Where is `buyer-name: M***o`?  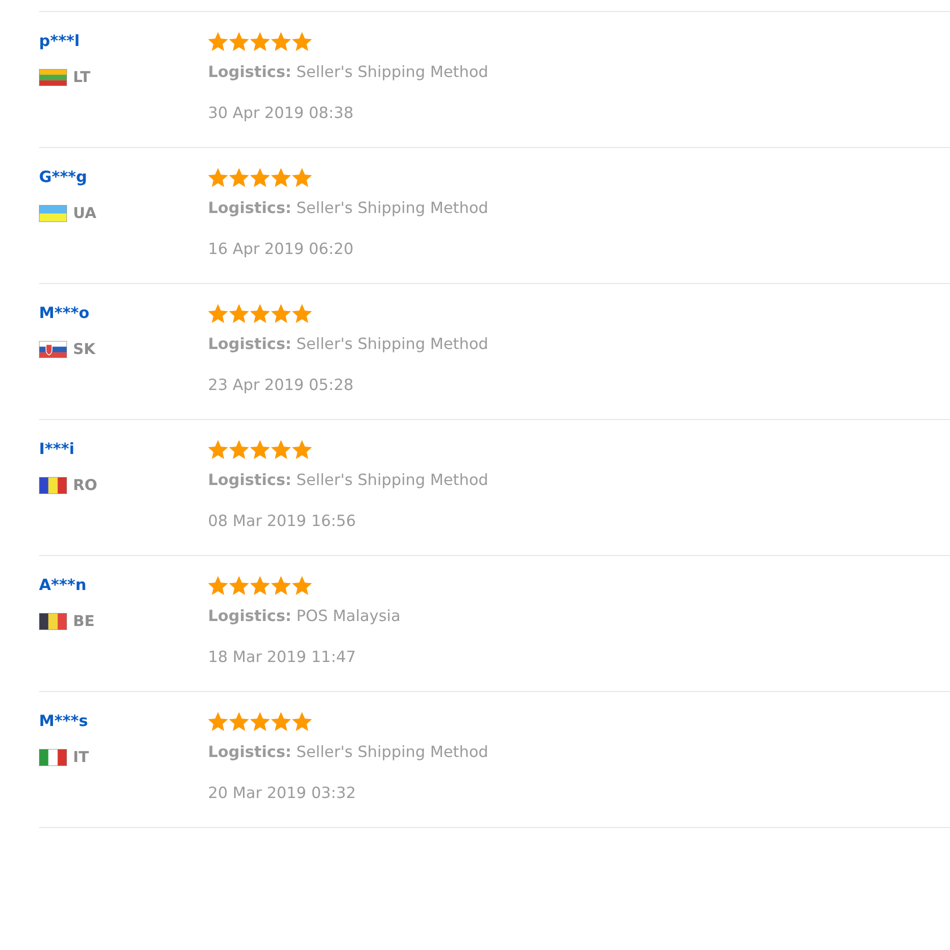
buyer-name: M***o is located at coordinates (64, 313).